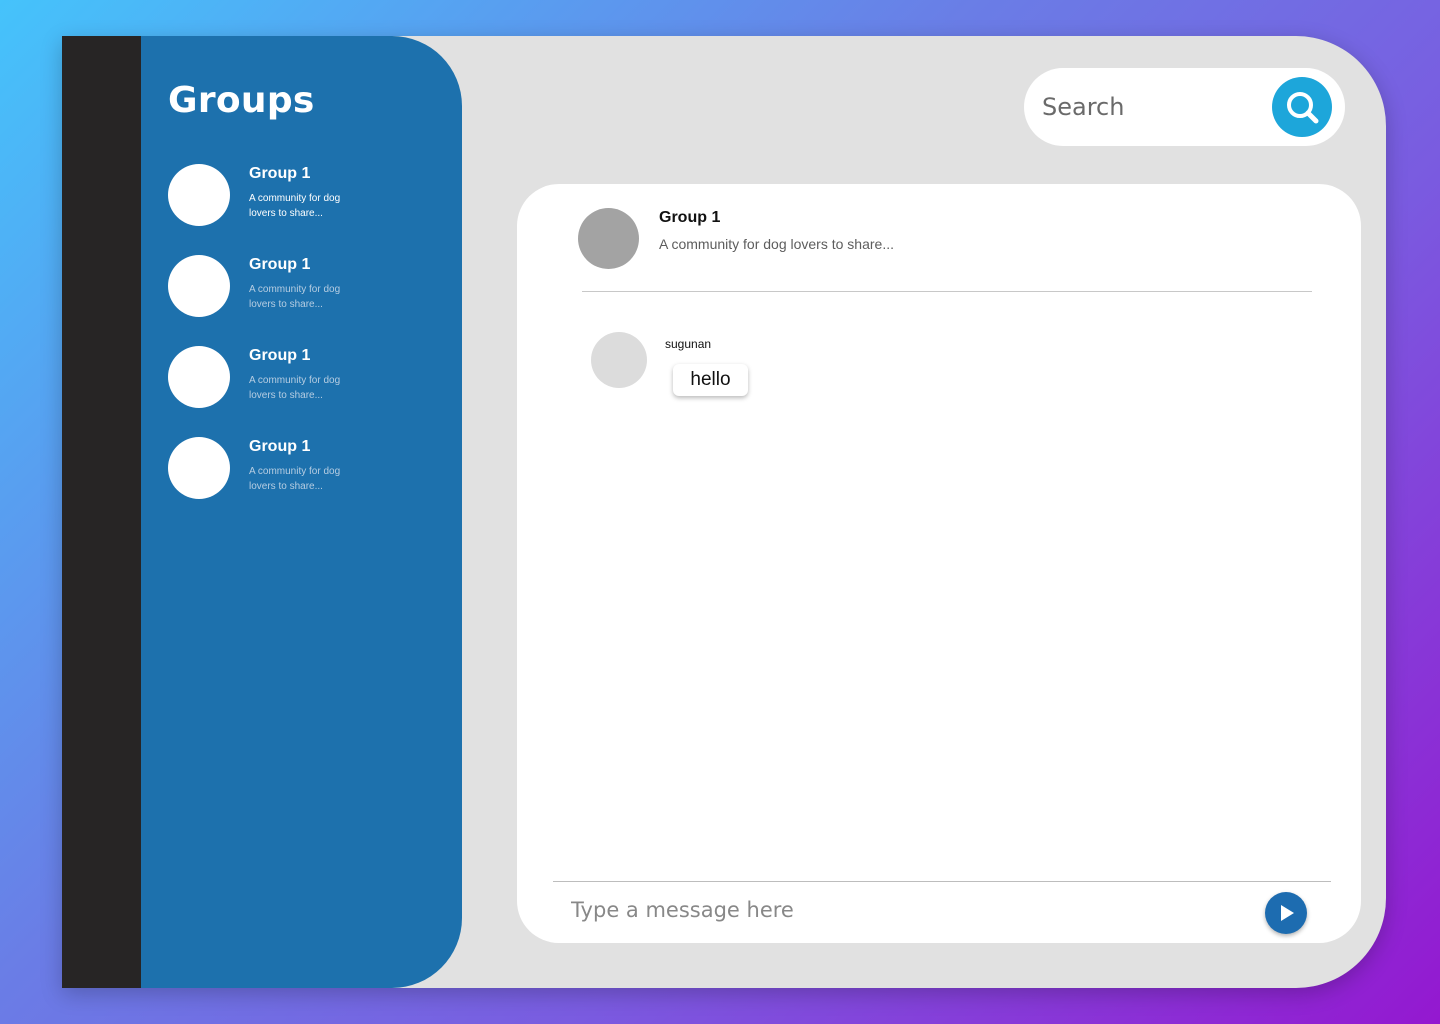 The width and height of the screenshot is (1440, 1024). I want to click on chat-group-avatar, so click(608, 238).